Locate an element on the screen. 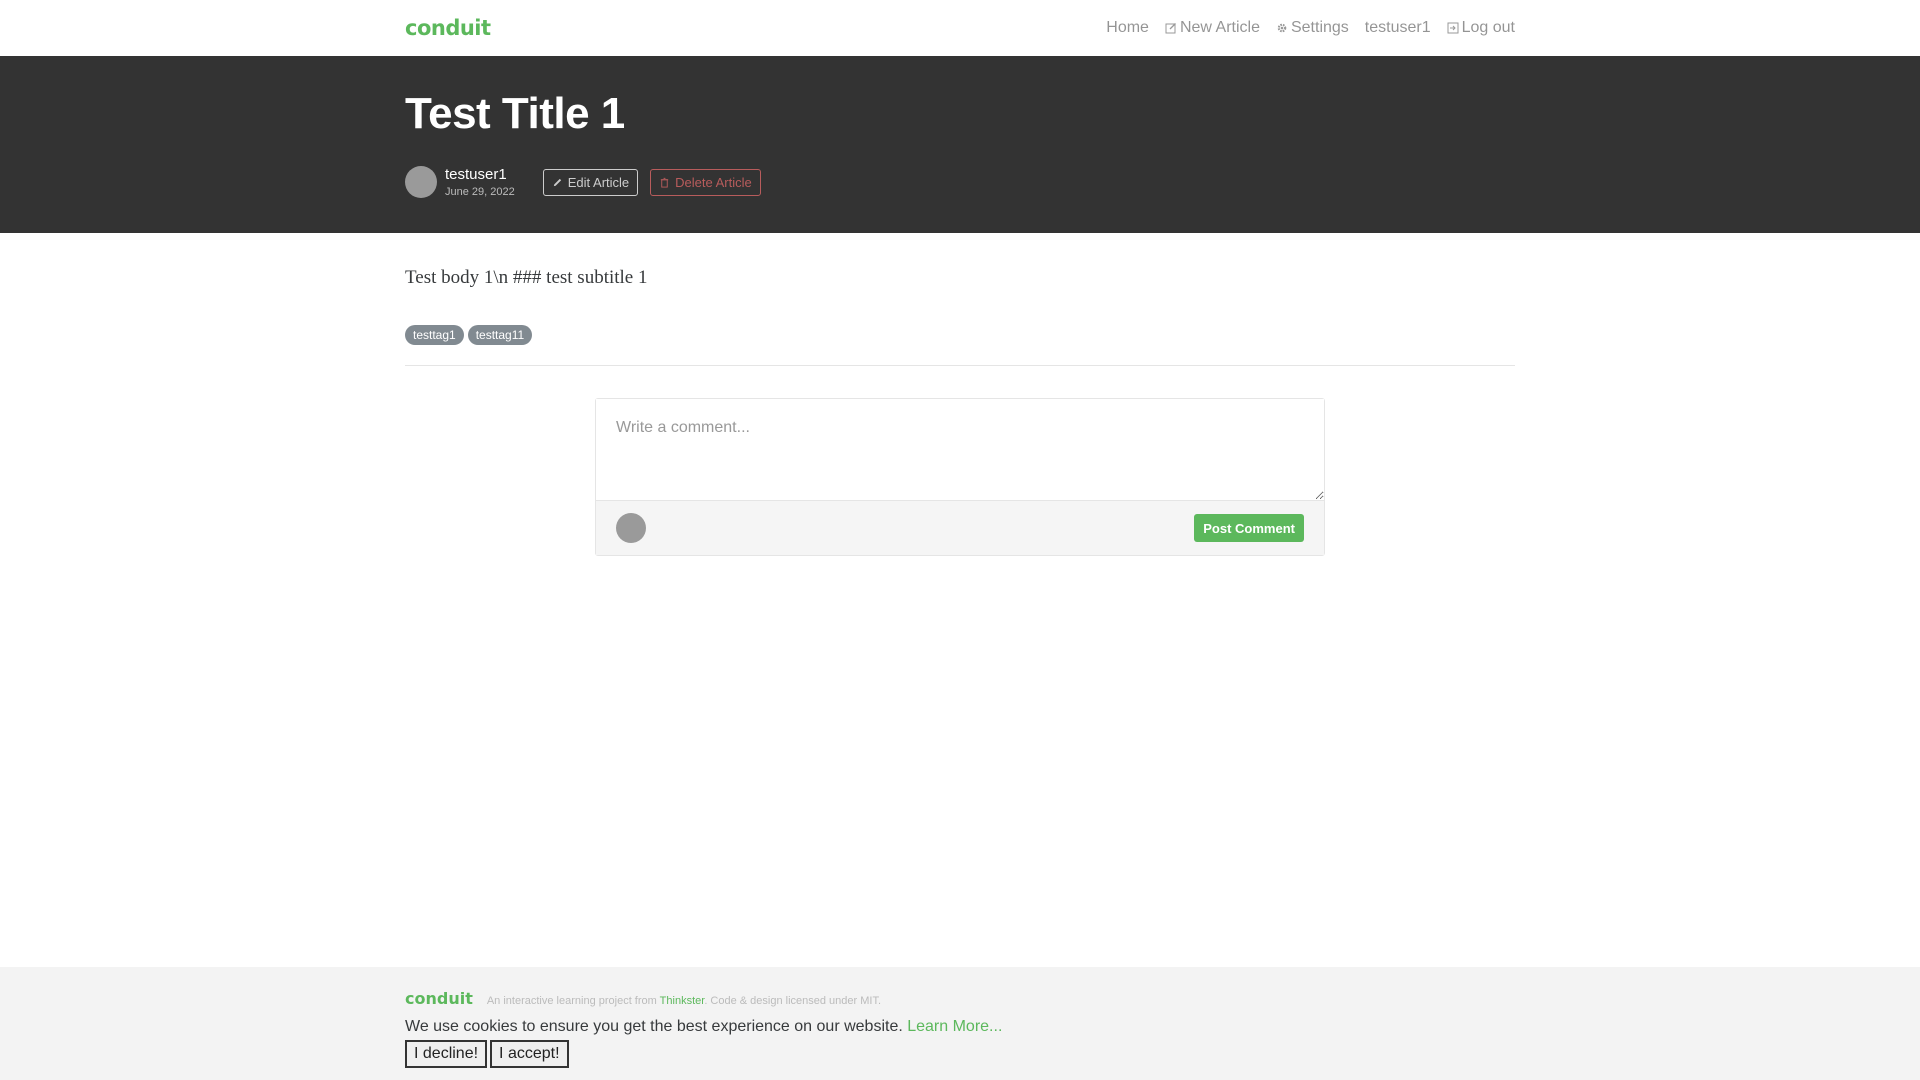  nav-settings: Settings is located at coordinates (1312, 28).